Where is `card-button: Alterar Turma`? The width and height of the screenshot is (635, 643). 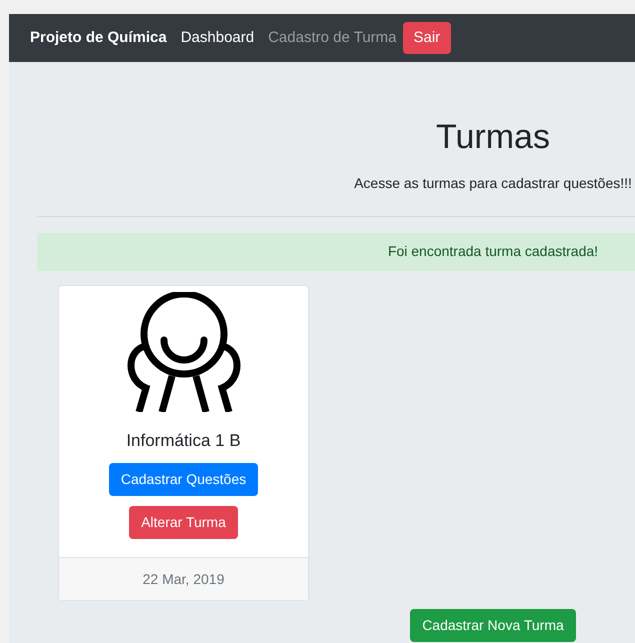 card-button: Alterar Turma is located at coordinates (183, 522).